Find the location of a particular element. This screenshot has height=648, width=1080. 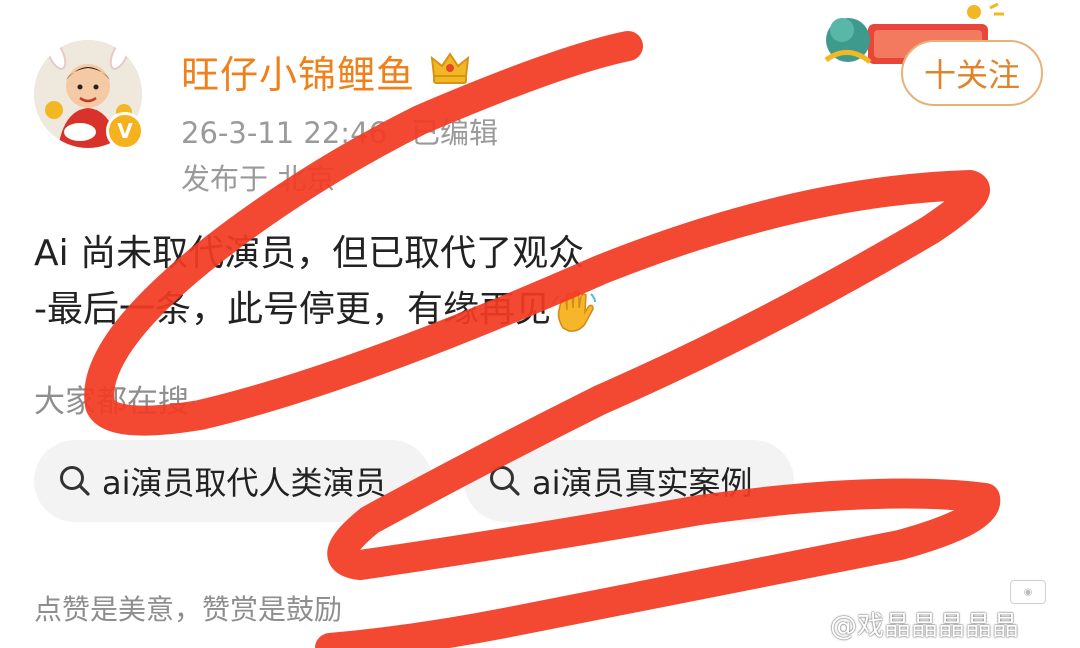

author-name: 旺仔小锦鲤鱼 is located at coordinates (298, 71).